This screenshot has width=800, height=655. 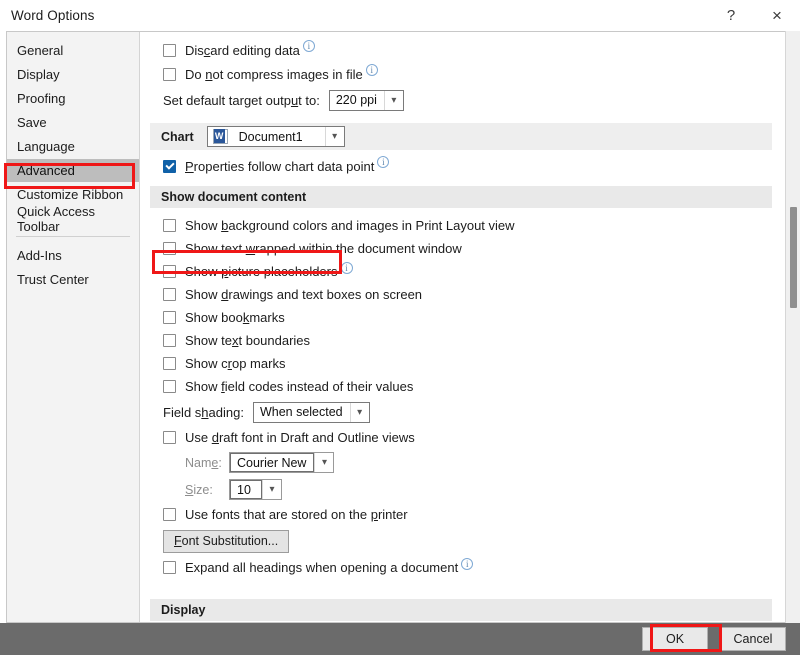 What do you see at coordinates (227, 100) in the screenshot?
I see `label-part: Set default target outp` at bounding box center [227, 100].